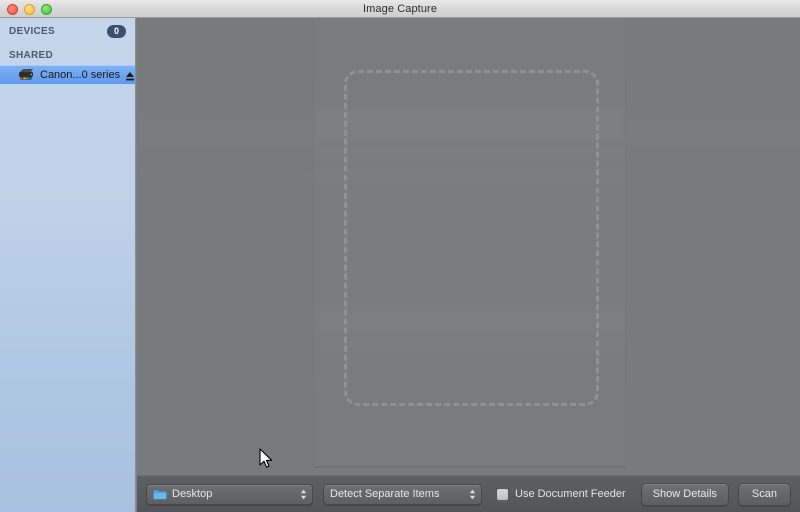 Image resolution: width=800 pixels, height=512 pixels. What do you see at coordinates (160, 494) in the screenshot?
I see `folder-icon` at bounding box center [160, 494].